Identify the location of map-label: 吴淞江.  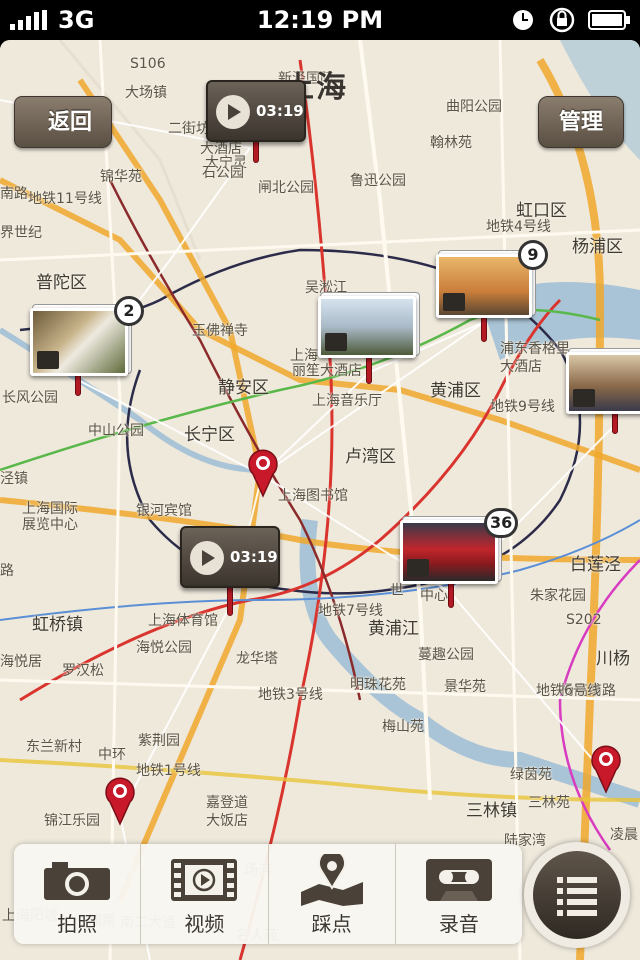
(326, 288).